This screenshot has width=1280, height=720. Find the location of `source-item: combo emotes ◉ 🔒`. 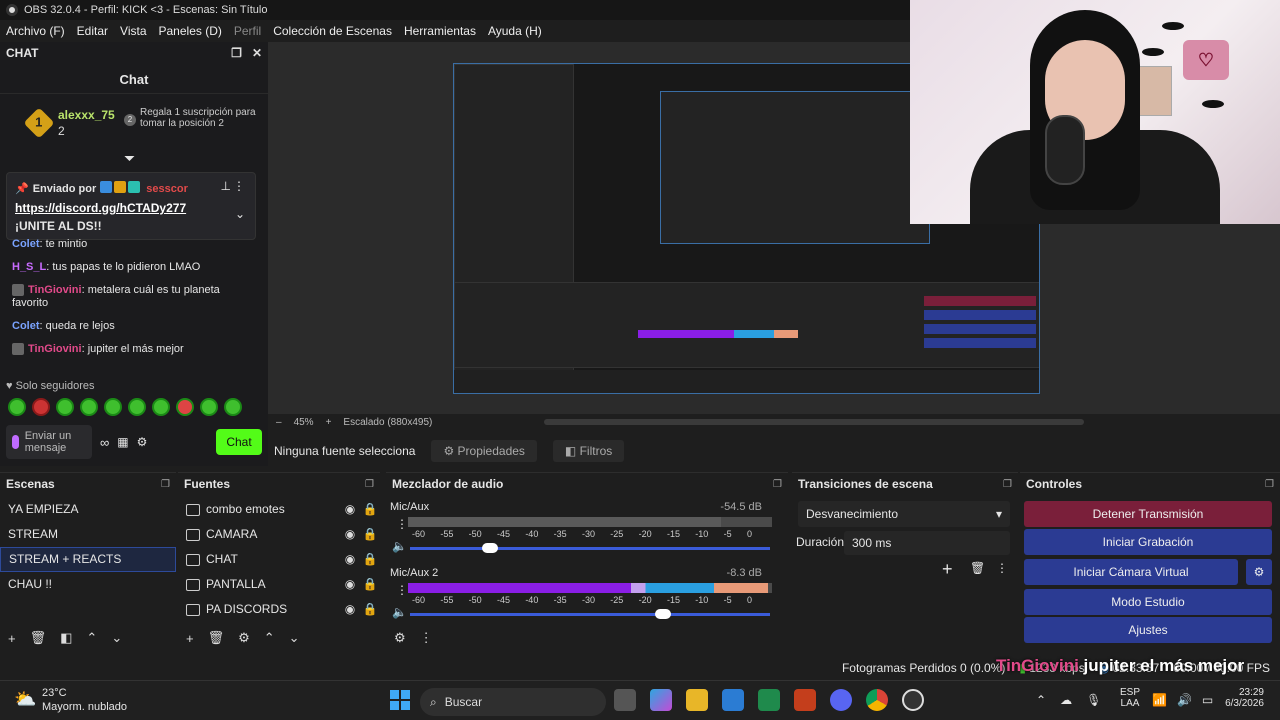

source-item: combo emotes ◉ 🔒 is located at coordinates (279, 509).